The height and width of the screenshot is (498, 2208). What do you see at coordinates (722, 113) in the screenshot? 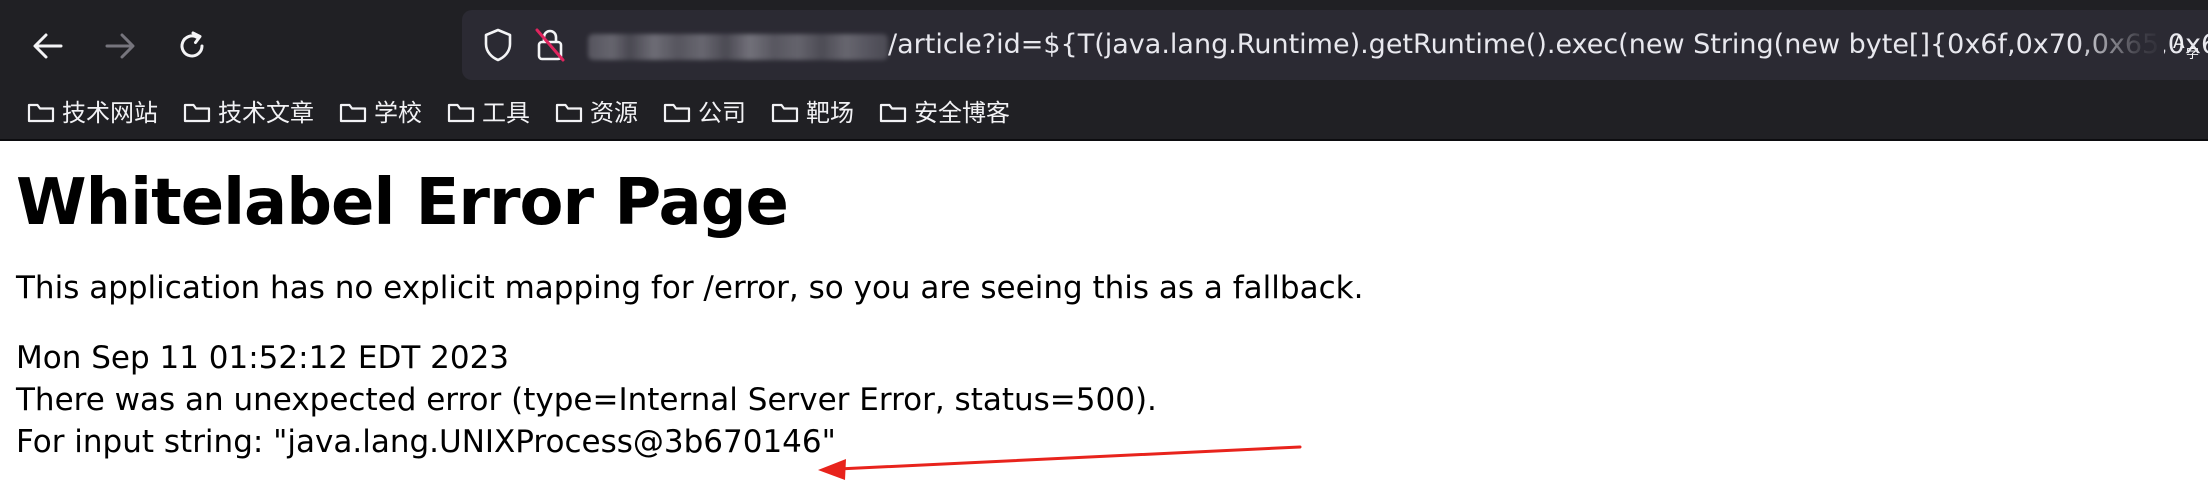
I see `bookmark-label: 公司` at bounding box center [722, 113].